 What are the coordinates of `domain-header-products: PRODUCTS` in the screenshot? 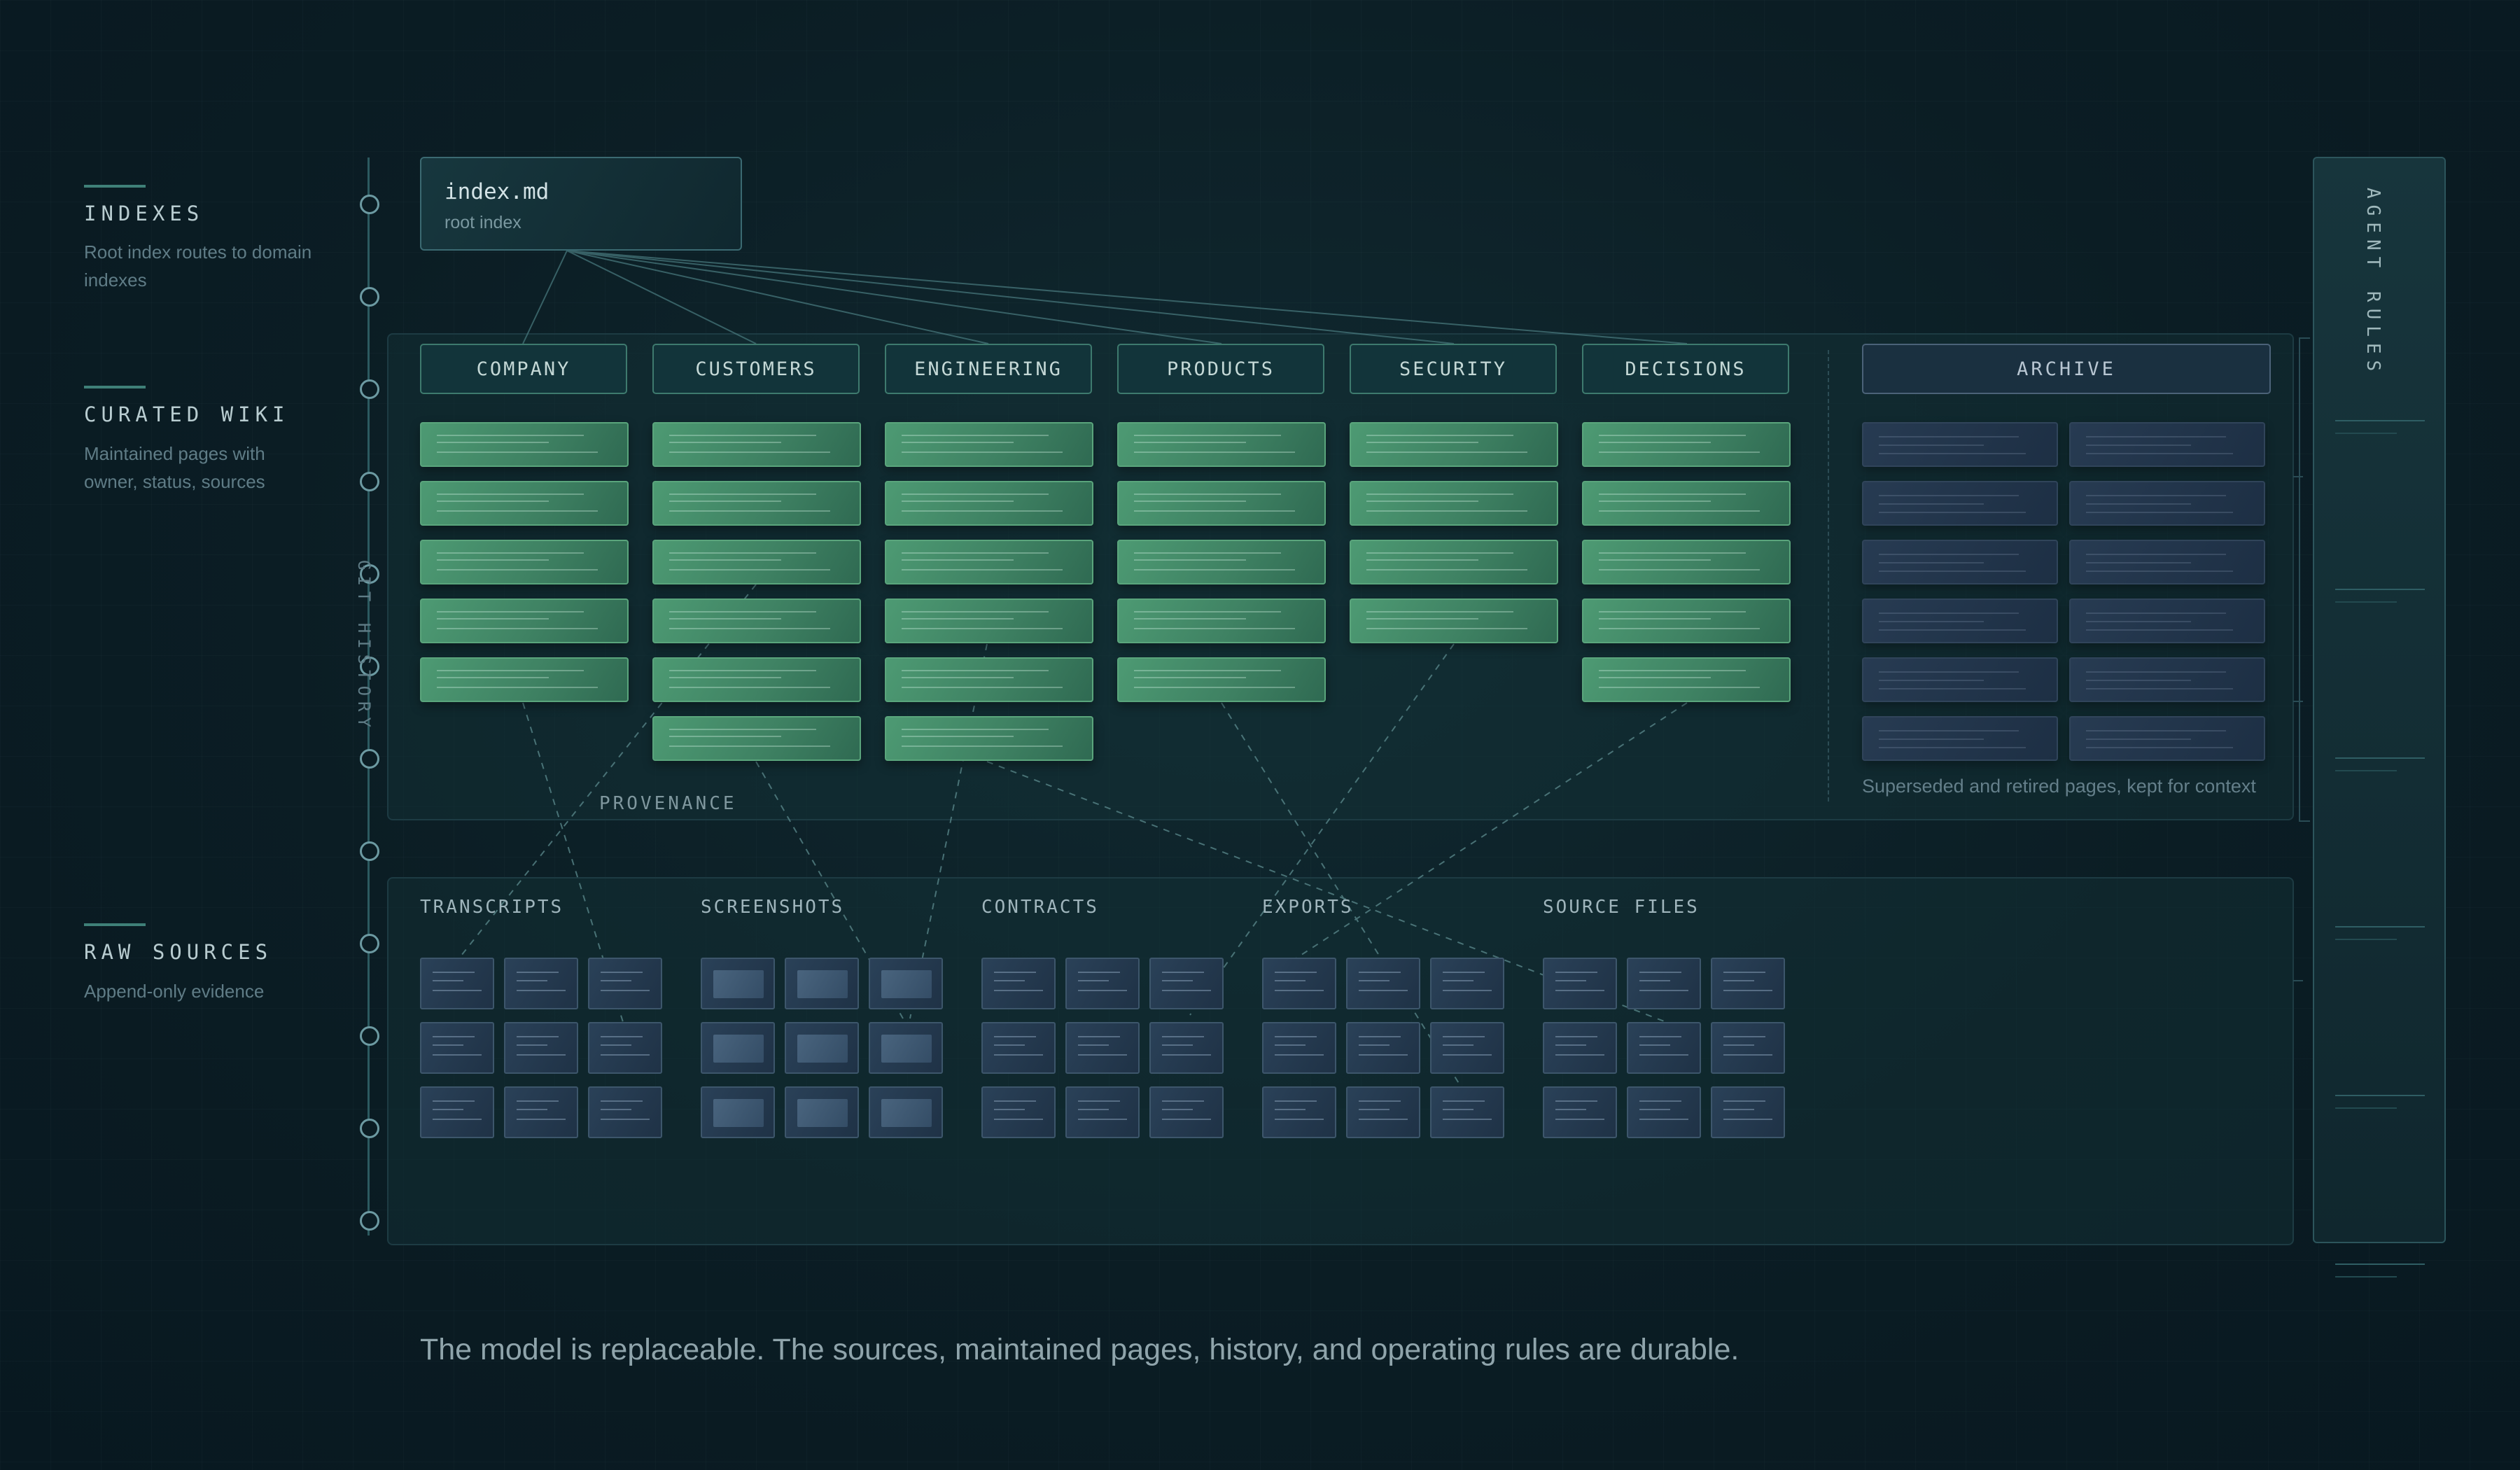 It's located at (1220, 369).